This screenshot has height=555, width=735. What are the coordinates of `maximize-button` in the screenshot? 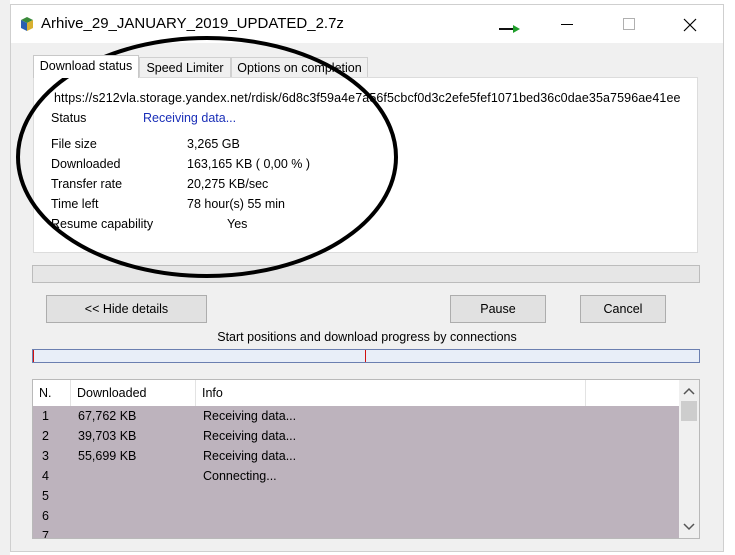 It's located at (629, 24).